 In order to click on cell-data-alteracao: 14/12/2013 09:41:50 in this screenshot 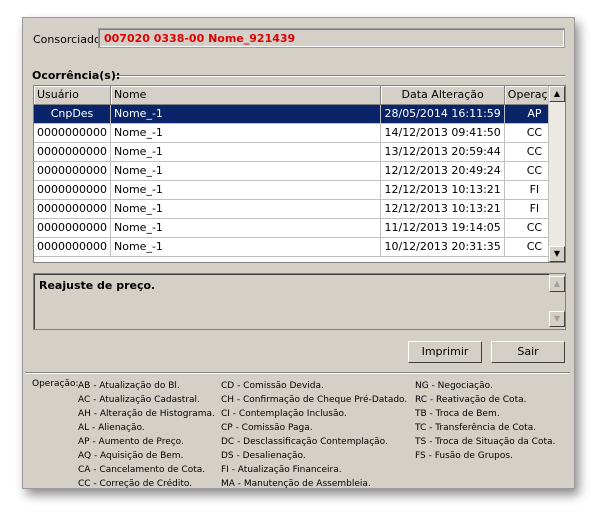, I will do `click(442, 133)`.